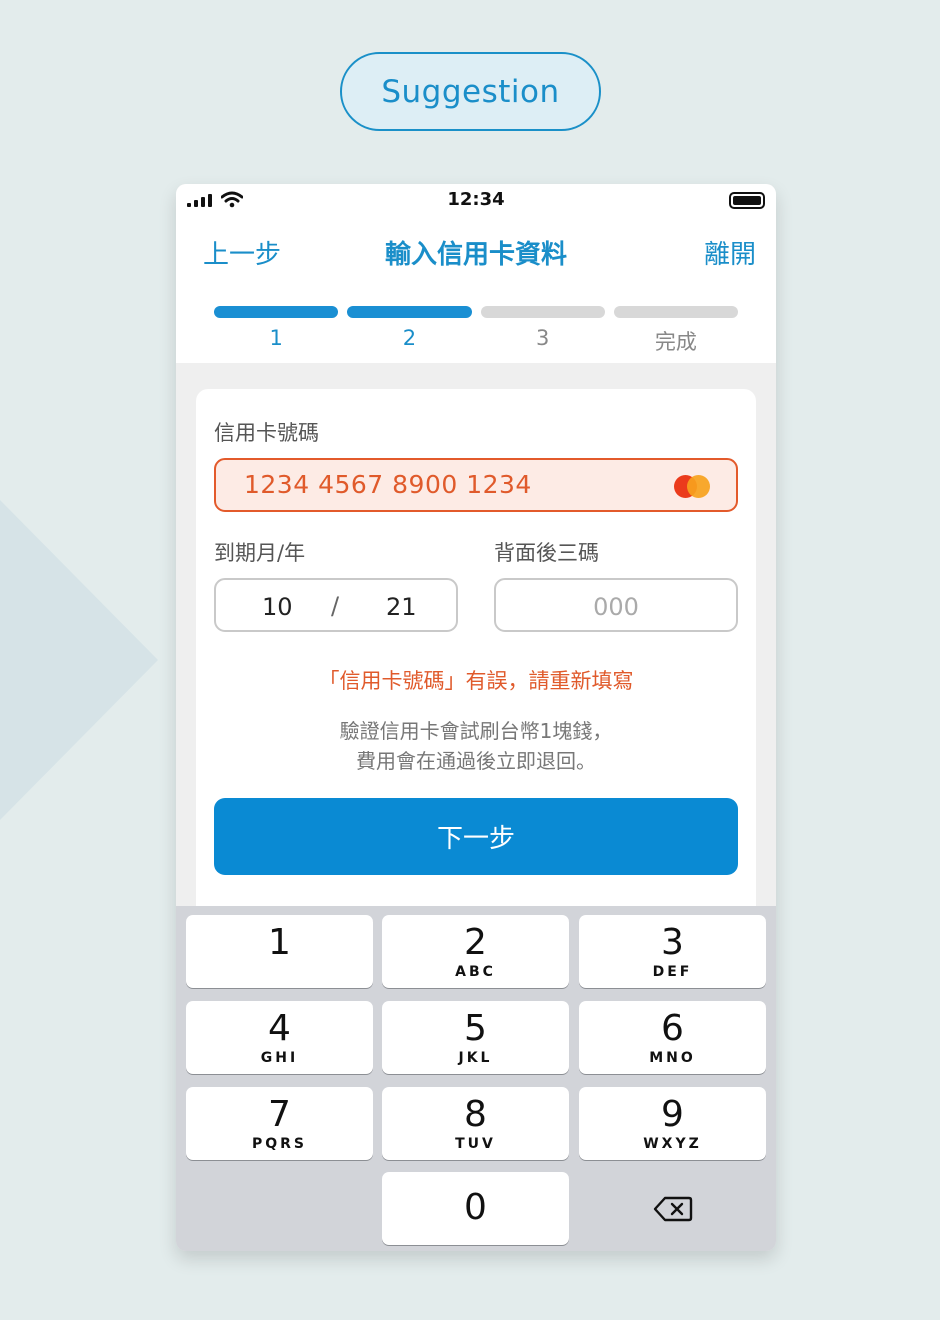  I want to click on key-6: 6 MNO, so click(672, 1037).